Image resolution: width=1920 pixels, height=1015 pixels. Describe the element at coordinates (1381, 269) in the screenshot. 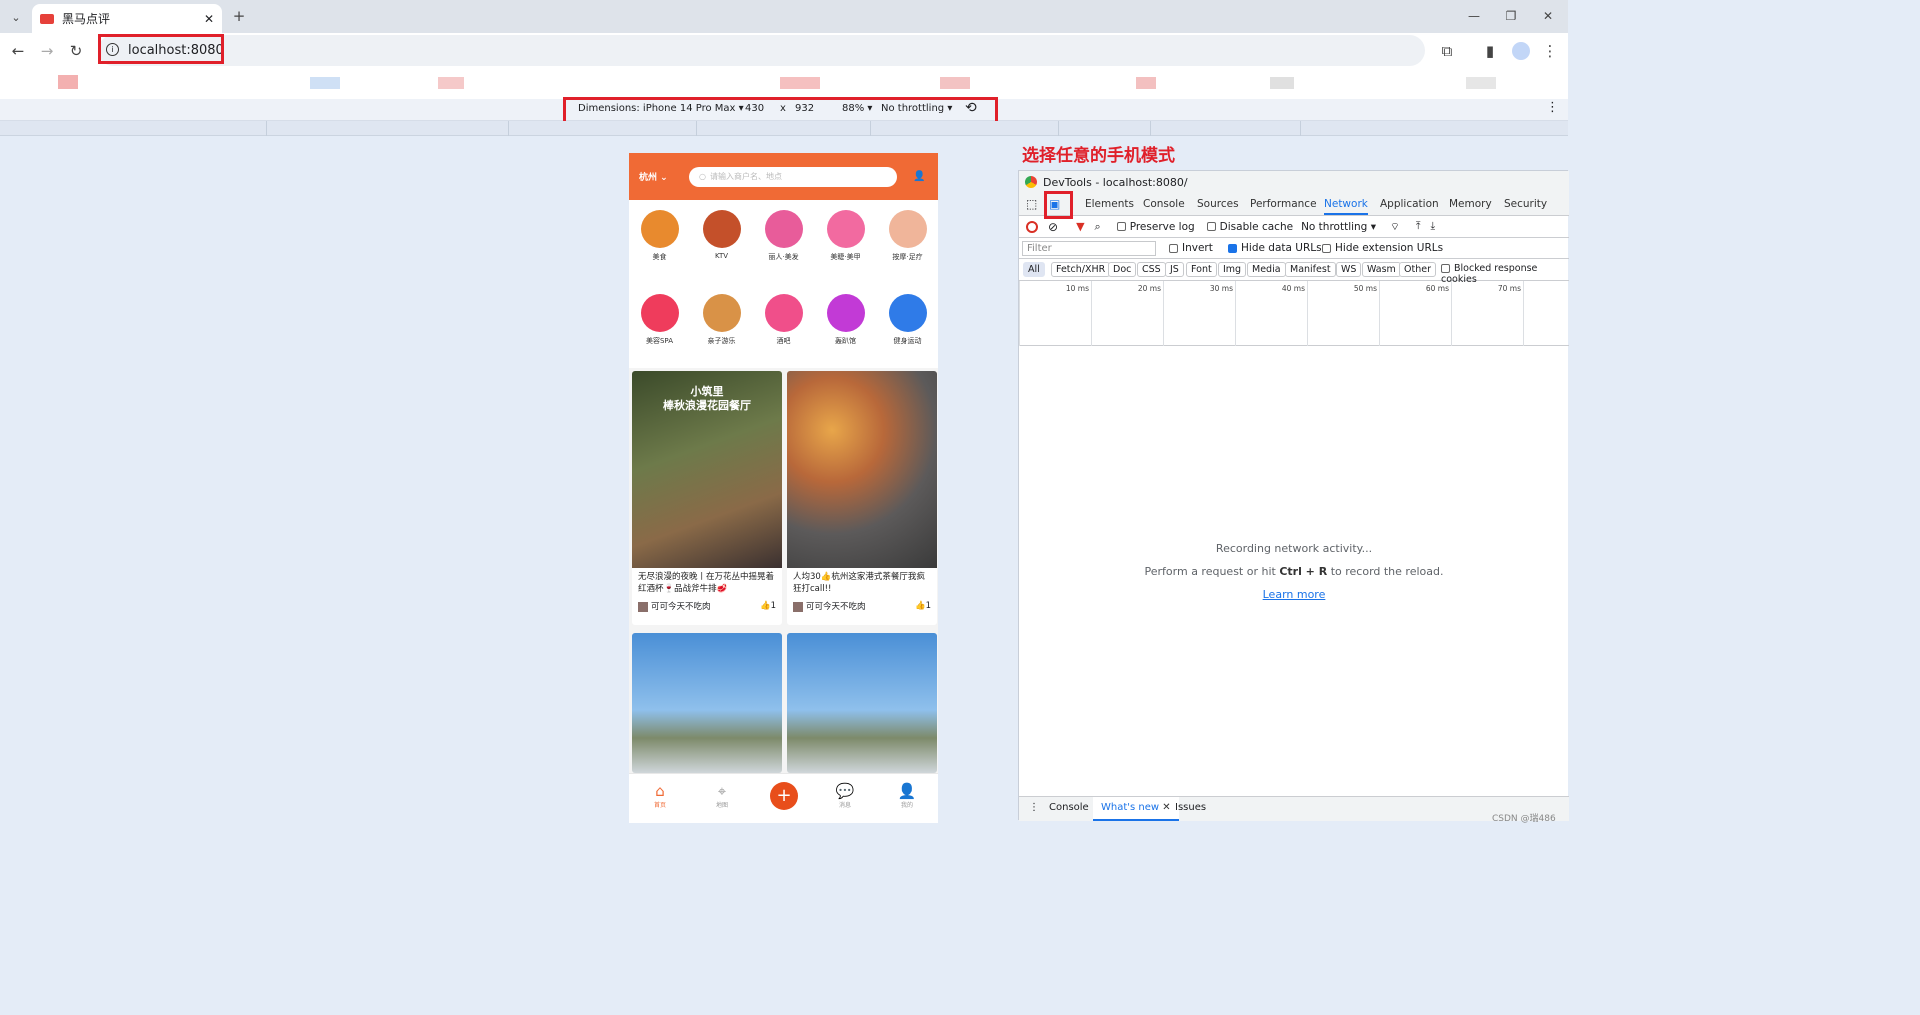

I see `type-wasm: Wasm` at that location.